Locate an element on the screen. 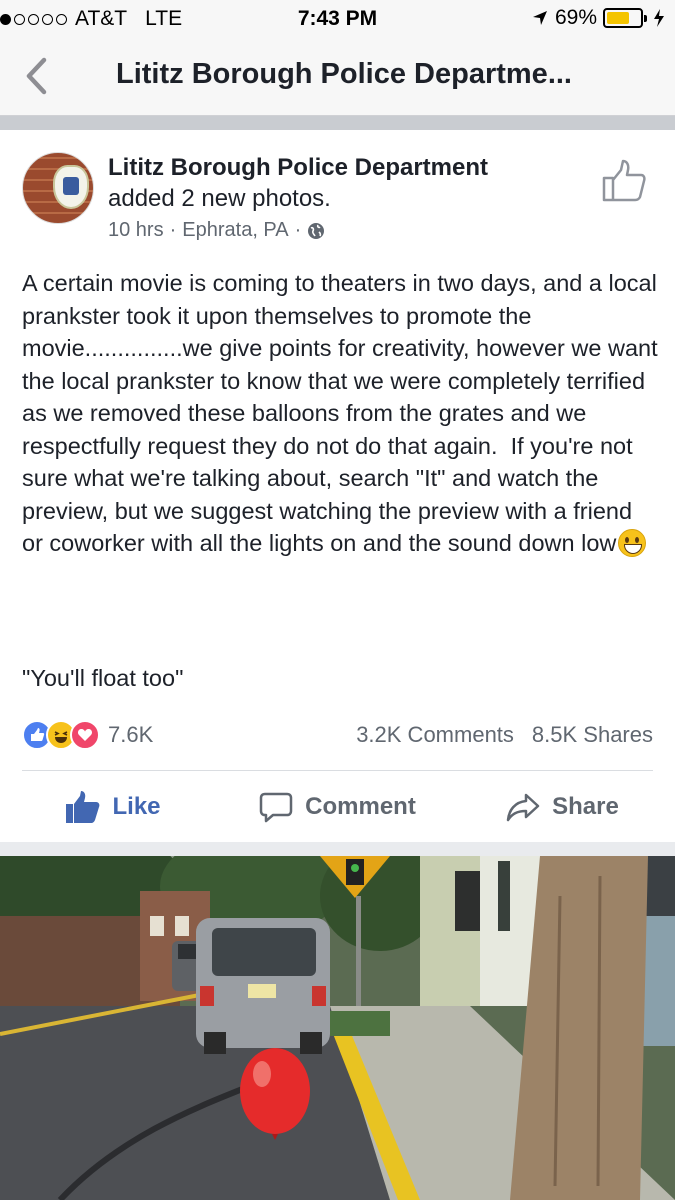  comments-count-link: 3.2K Comments is located at coordinates (435, 735).